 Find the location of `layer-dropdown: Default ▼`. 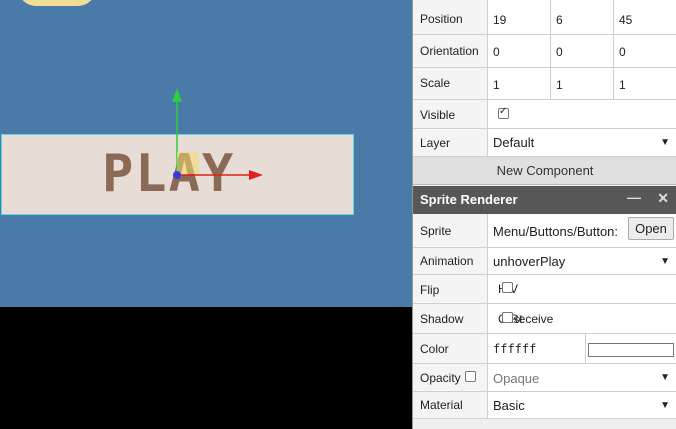

layer-dropdown: Default ▼ is located at coordinates (581, 142).